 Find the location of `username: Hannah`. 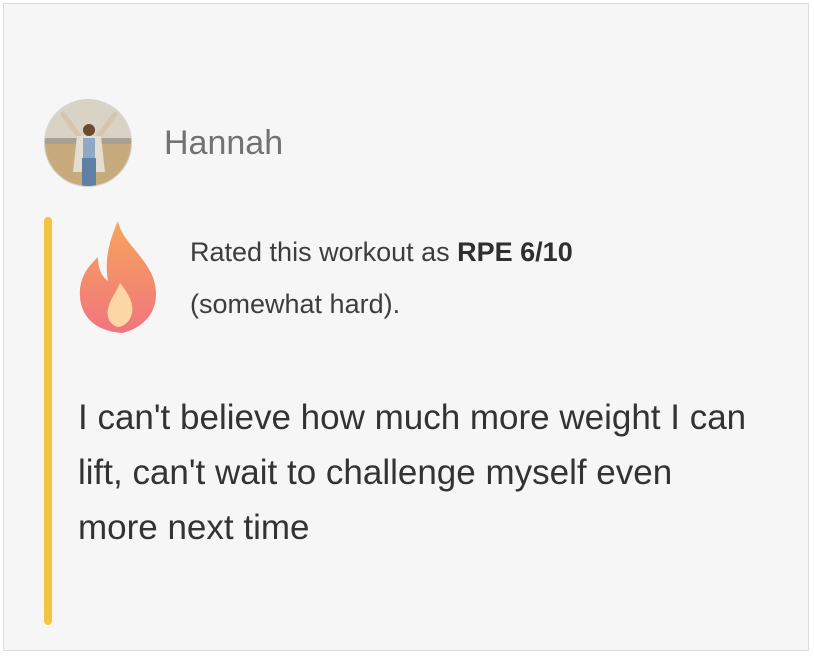

username: Hannah is located at coordinates (223, 143).